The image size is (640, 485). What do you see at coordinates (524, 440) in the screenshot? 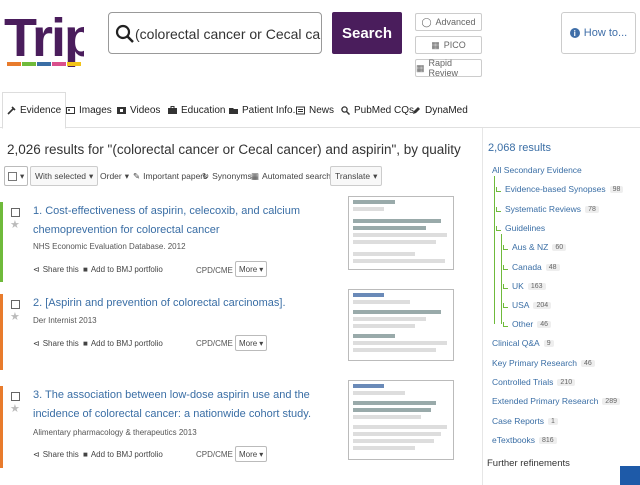
I see `sidebar-item-etextbooks: eTextbooks 816` at bounding box center [524, 440].